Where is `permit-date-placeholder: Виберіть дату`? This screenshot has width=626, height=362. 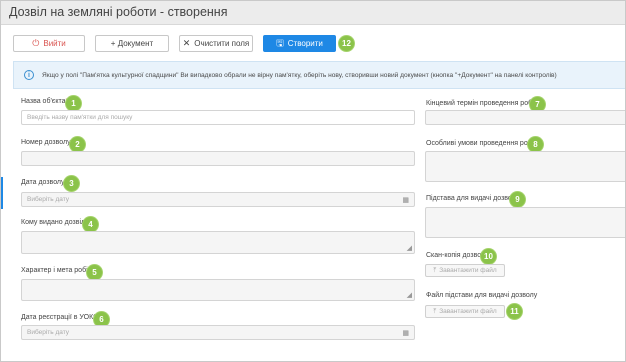
permit-date-placeholder: Виберіть дату is located at coordinates (48, 199).